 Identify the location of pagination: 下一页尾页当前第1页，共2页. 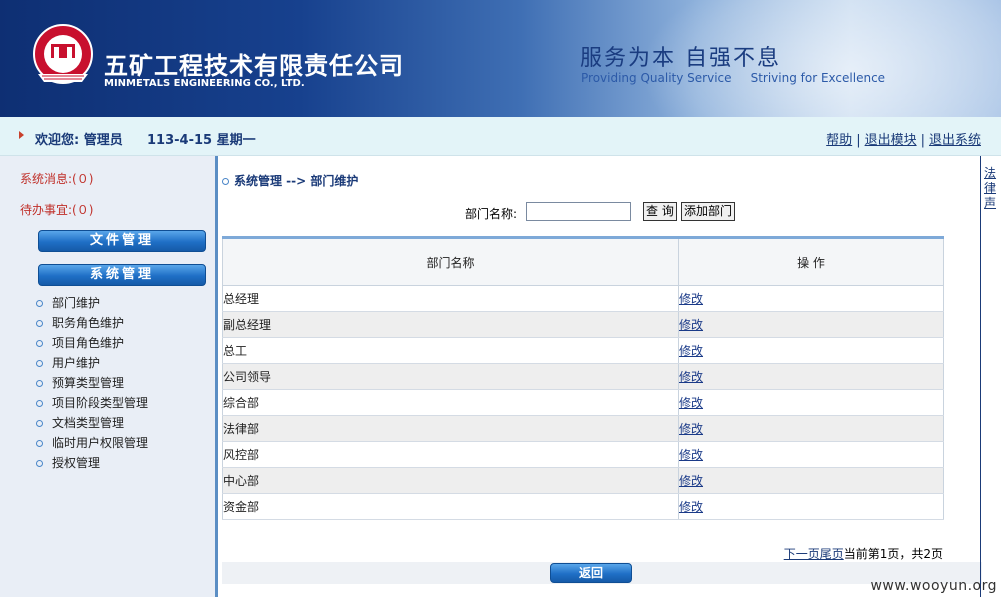
(863, 553).